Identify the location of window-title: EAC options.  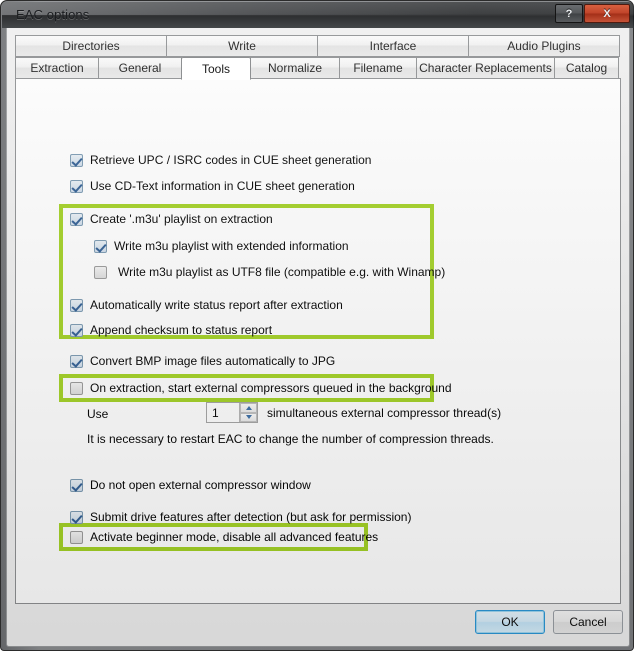
(53, 14).